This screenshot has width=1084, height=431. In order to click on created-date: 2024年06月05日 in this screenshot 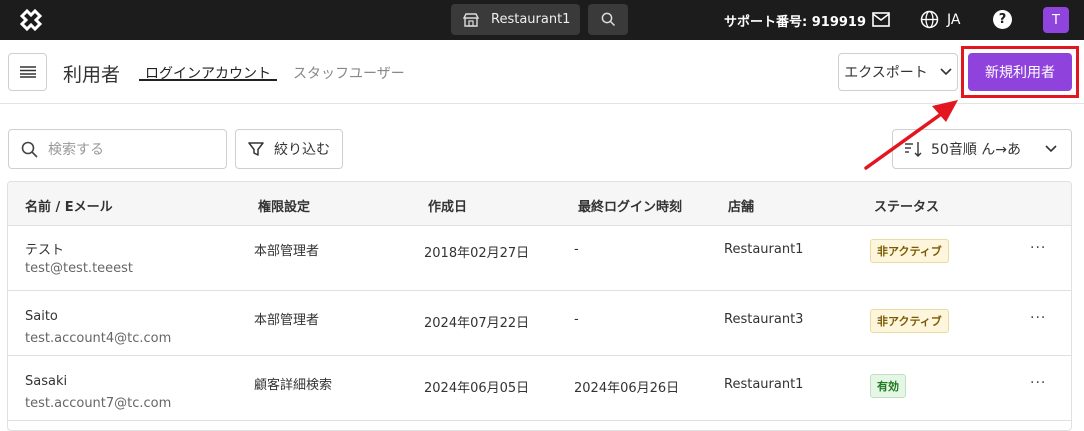, I will do `click(477, 388)`.